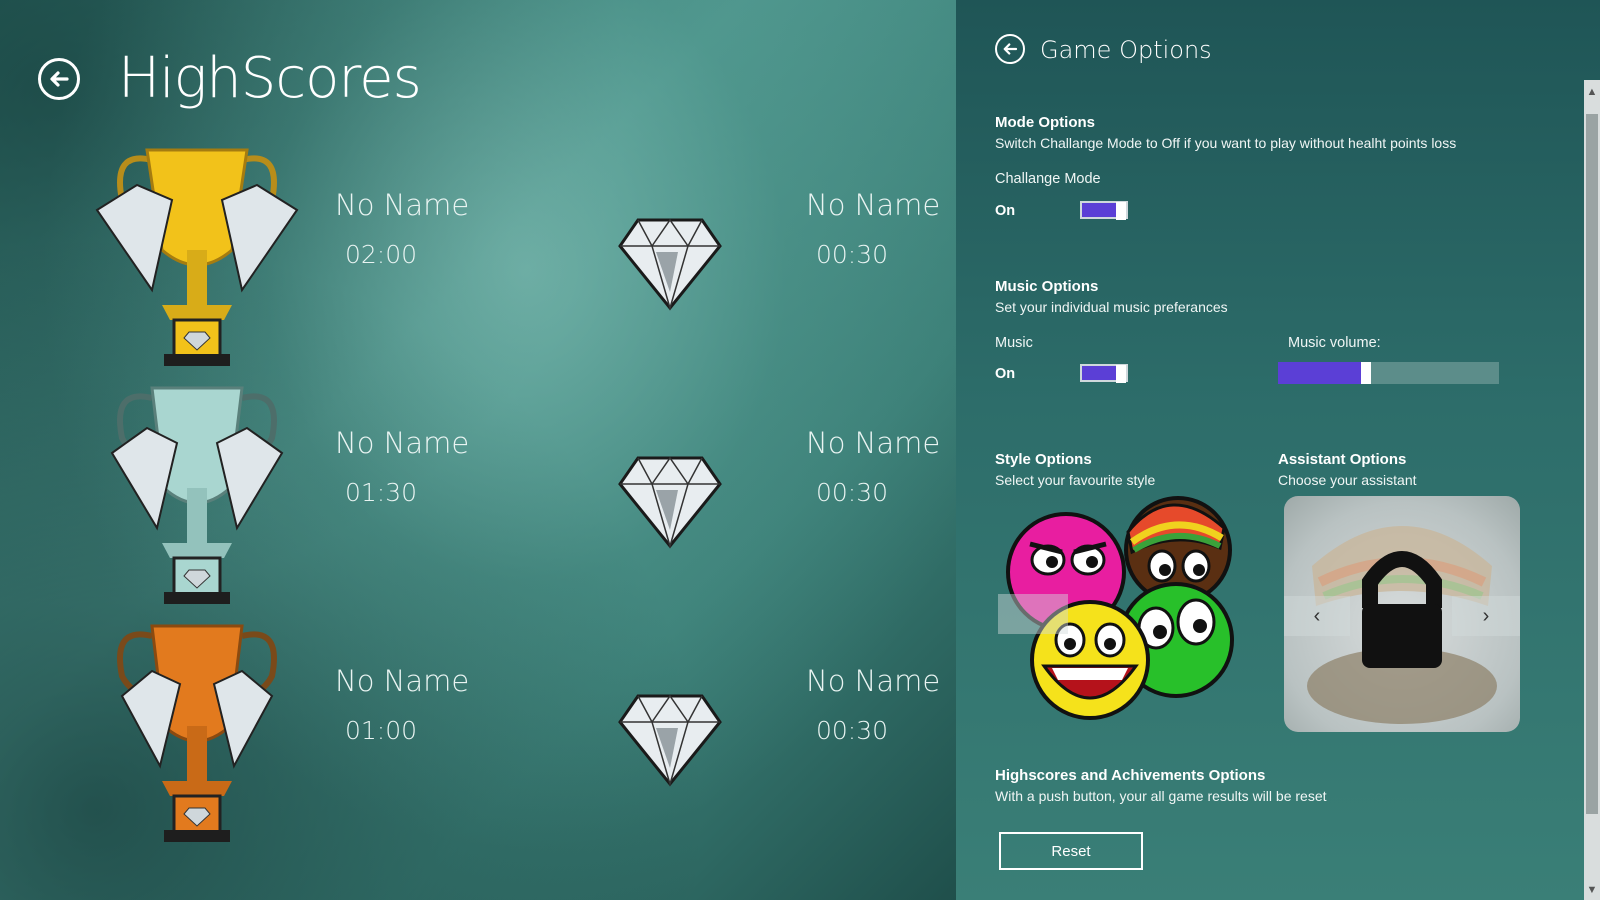 This screenshot has height=900, width=1600. Describe the element at coordinates (1043, 459) in the screenshot. I see `style-options-title: Style Options` at that location.